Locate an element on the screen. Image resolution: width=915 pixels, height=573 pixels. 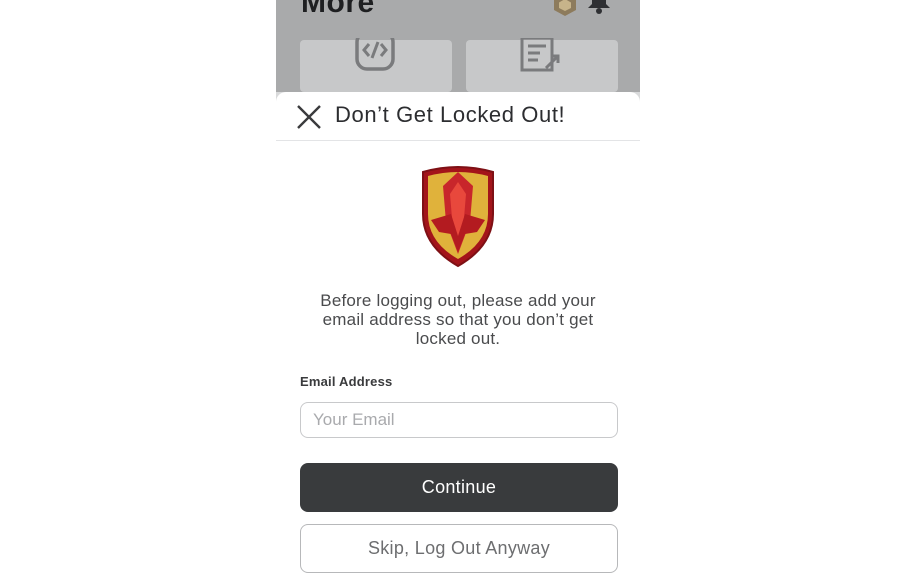
modal-header: Don’t Get Locked Out! is located at coordinates (458, 116).